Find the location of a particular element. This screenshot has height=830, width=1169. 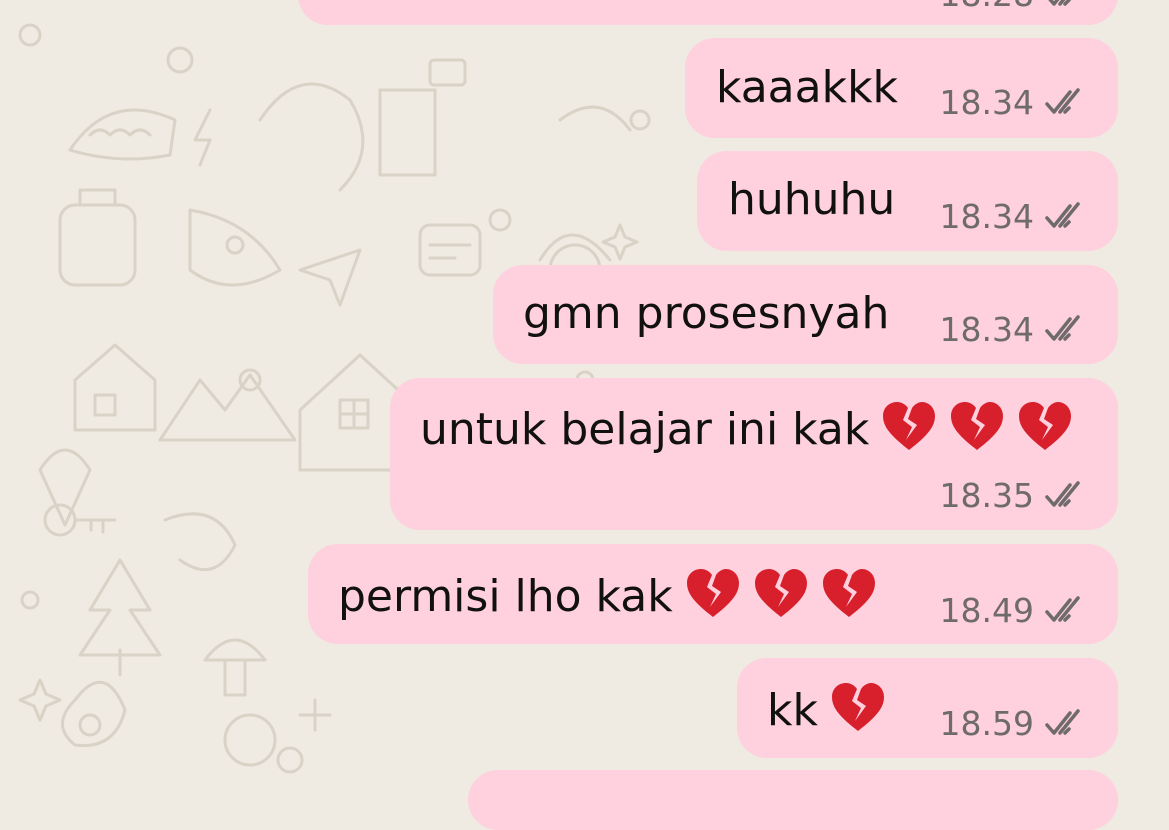

message-bubble: permisi lho kak 18.49 is located at coordinates (713, 594).